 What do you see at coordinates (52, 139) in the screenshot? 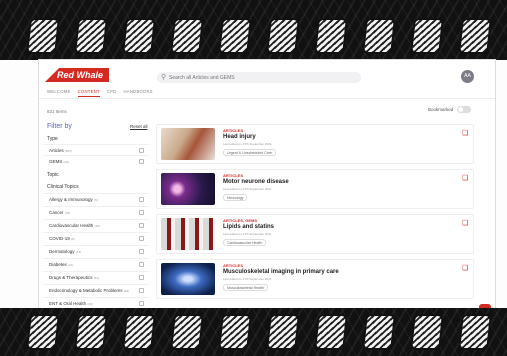
I see `type-heading: Type` at bounding box center [52, 139].